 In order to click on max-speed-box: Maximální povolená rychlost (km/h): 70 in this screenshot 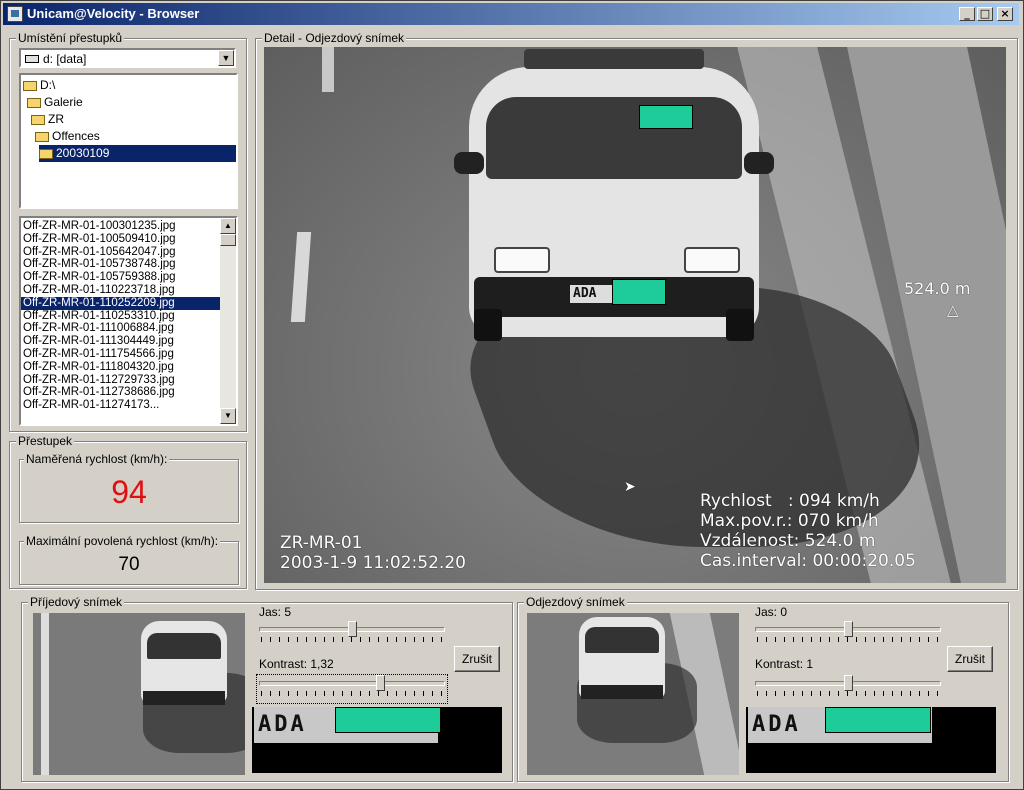, I will do `click(129, 559)`.